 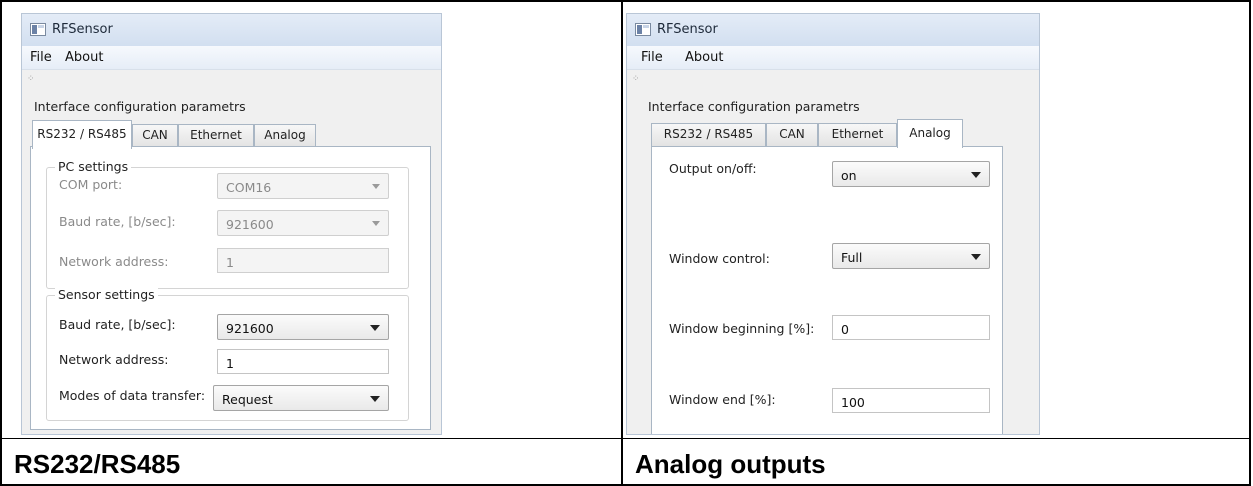 I want to click on window-end-value: 100, so click(x=853, y=402).